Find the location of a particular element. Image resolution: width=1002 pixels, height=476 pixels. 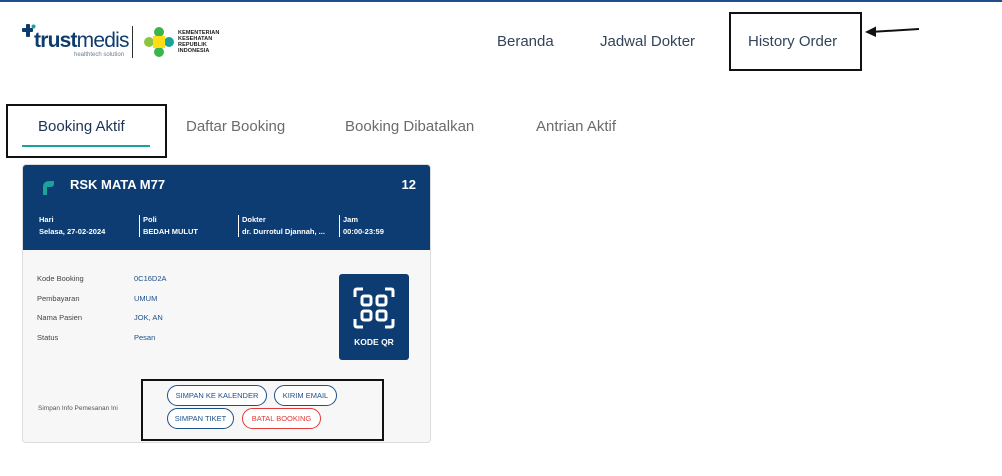

kemenkes-logo: KEMENTERIAN KESEHATAN REPUBLIK INDONESIA is located at coordinates (181, 42).